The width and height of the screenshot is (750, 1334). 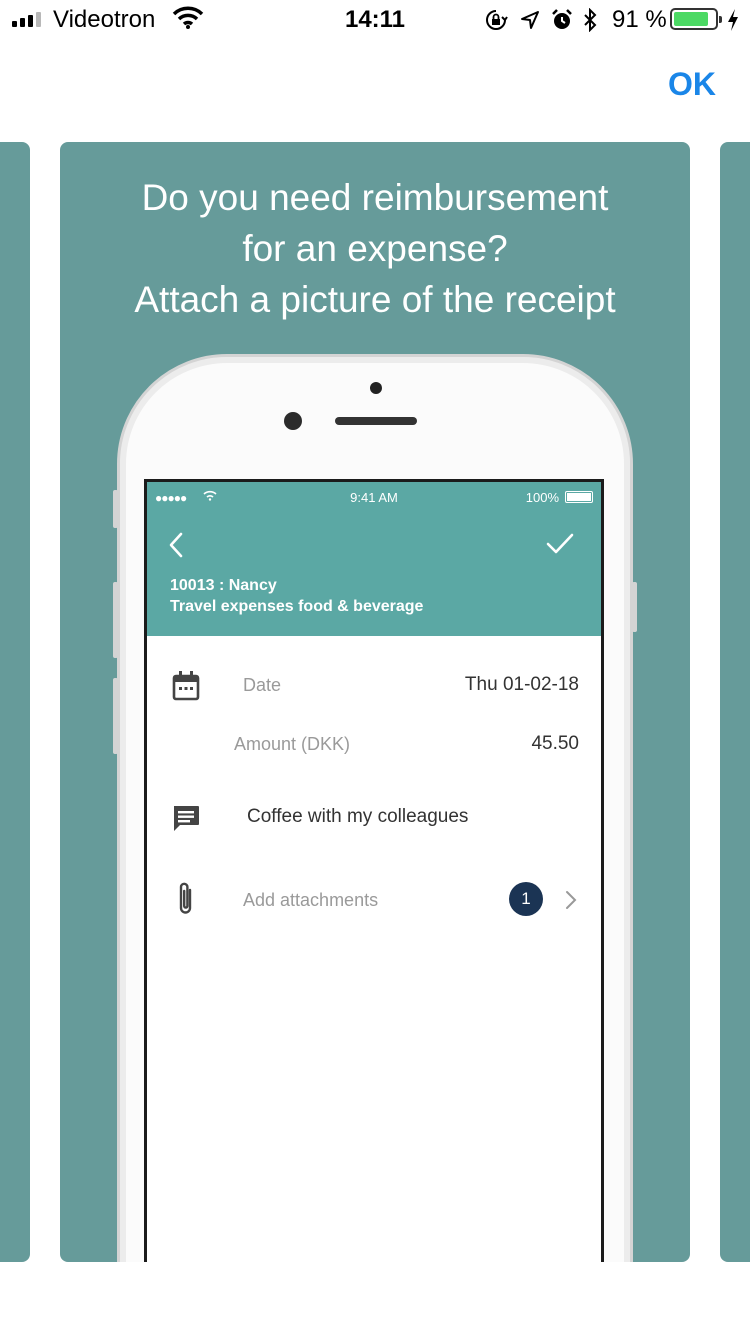 I want to click on date-value: Thu 01-02-18, so click(x=522, y=685).